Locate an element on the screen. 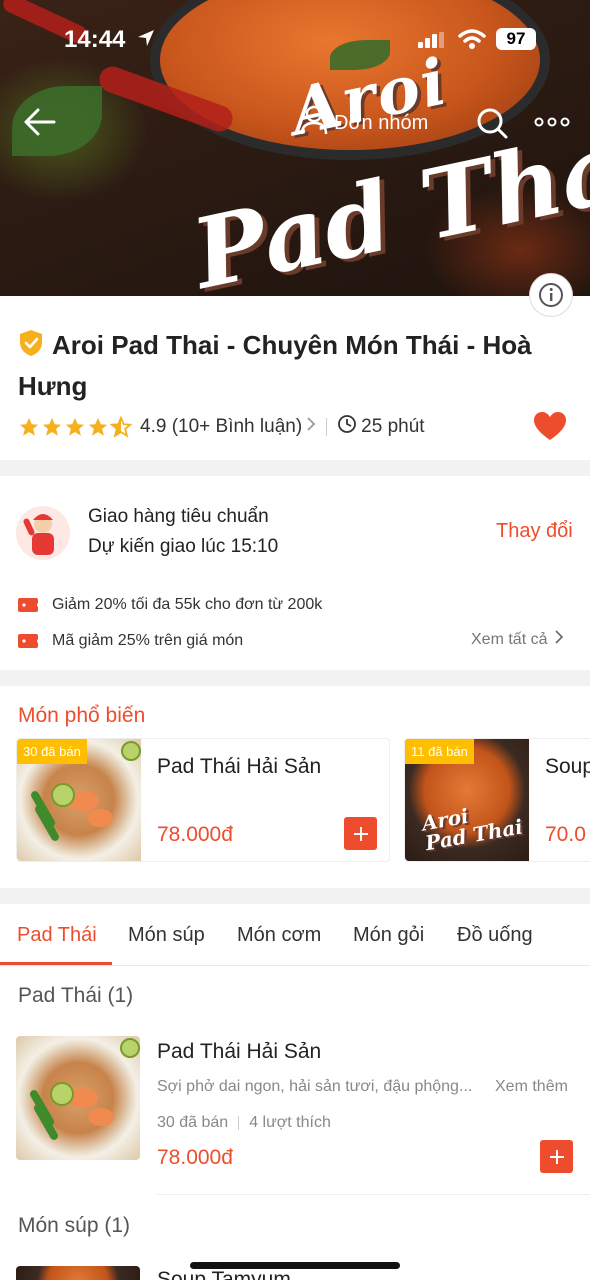 The width and height of the screenshot is (590, 1280). location-arrow-icon is located at coordinates (146, 40).